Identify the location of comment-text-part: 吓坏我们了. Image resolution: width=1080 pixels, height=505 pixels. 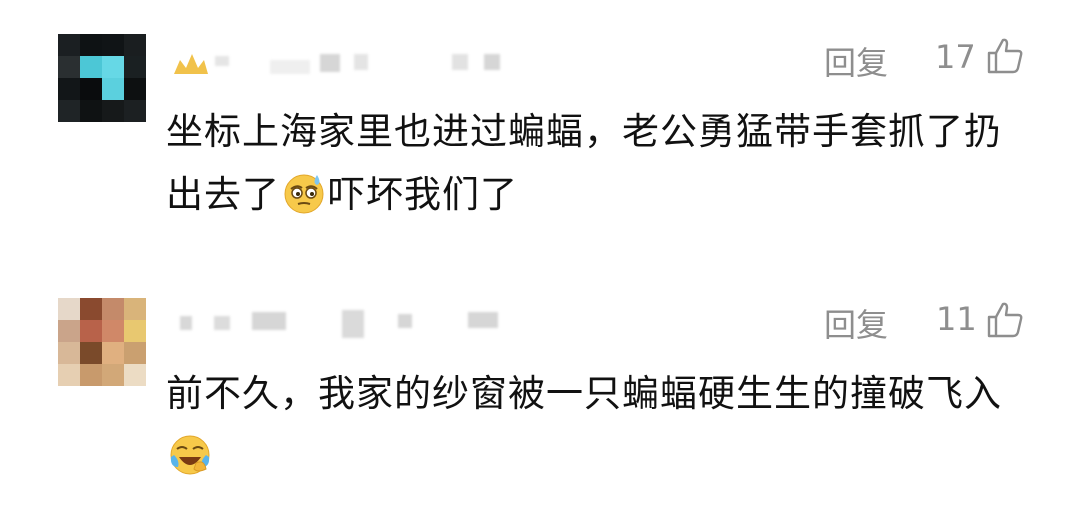
(423, 194).